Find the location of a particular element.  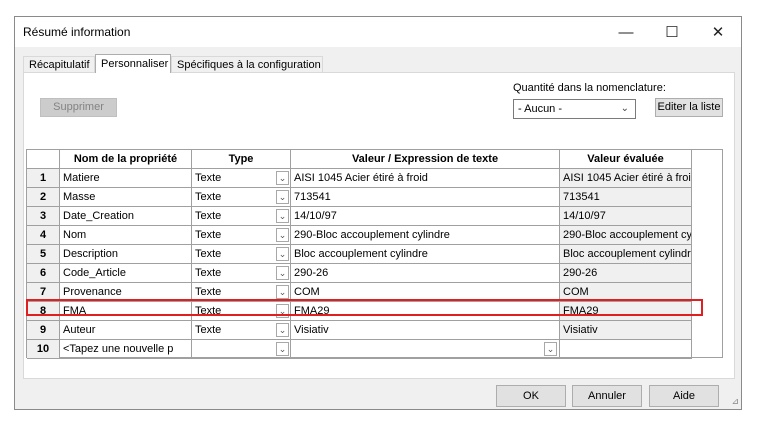

evaluated-value-cell-text: 290-Bloc accouplement cylindre is located at coordinates (627, 235).